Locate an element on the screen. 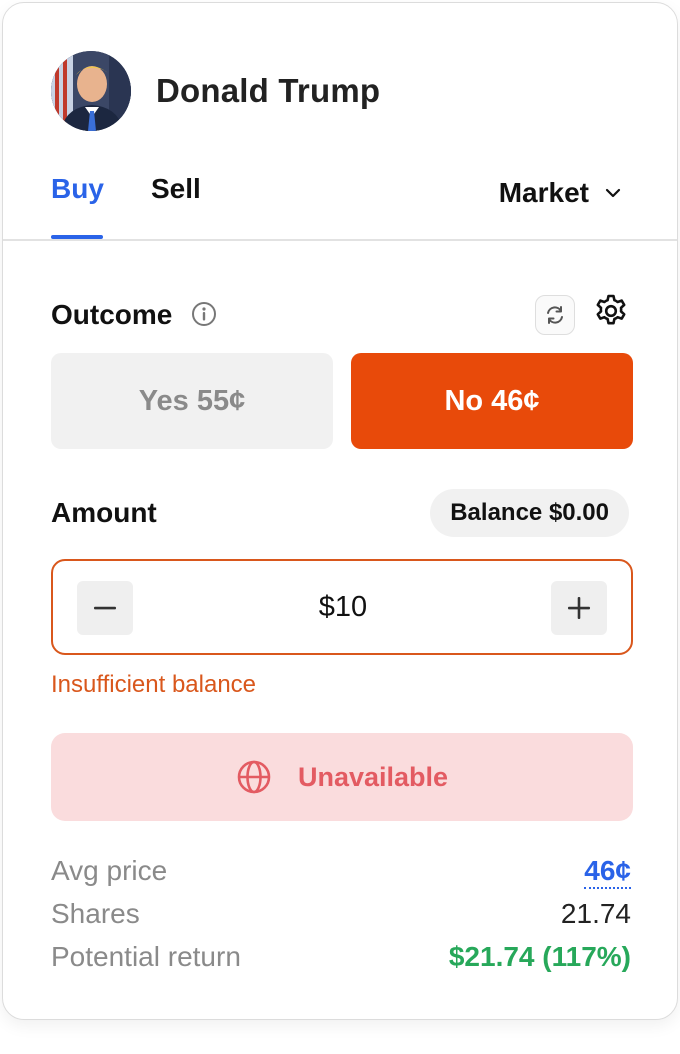 This screenshot has height=1054, width=680. shares-value: 21.74 is located at coordinates (595, 913).